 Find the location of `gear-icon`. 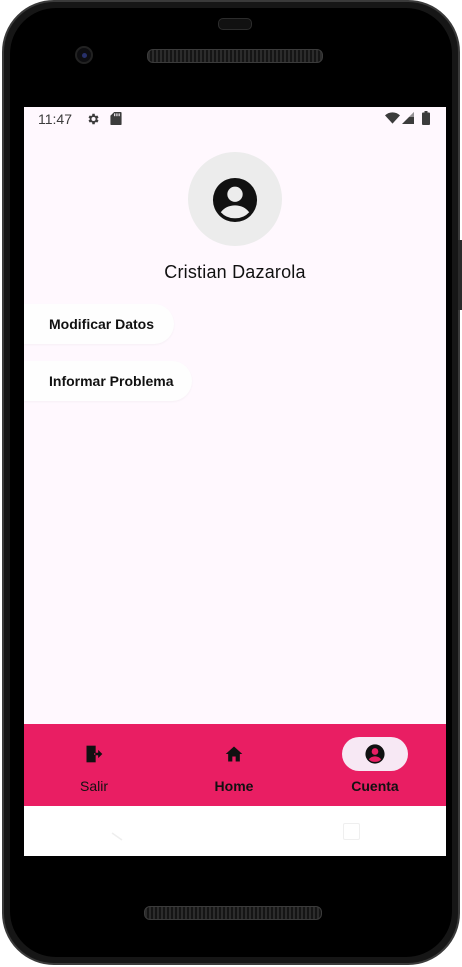

gear-icon is located at coordinates (93, 119).